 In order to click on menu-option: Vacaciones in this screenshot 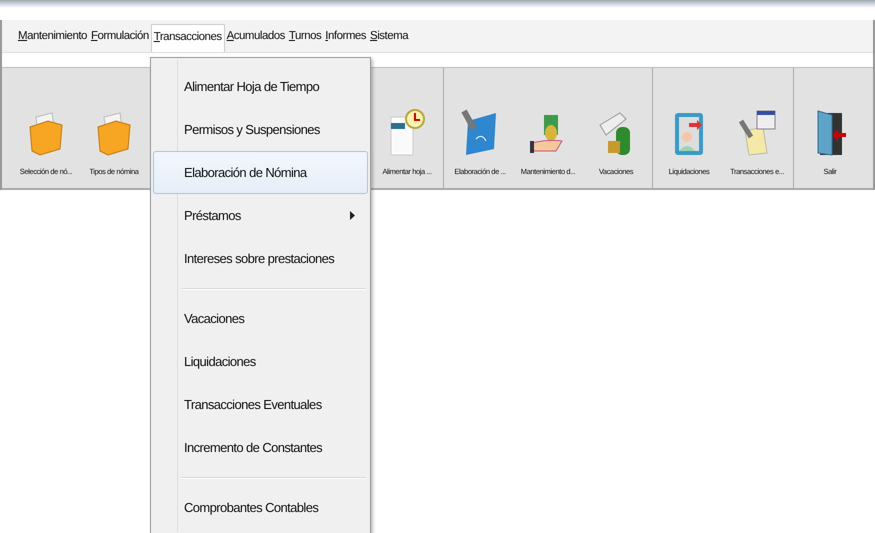, I will do `click(260, 318)`.